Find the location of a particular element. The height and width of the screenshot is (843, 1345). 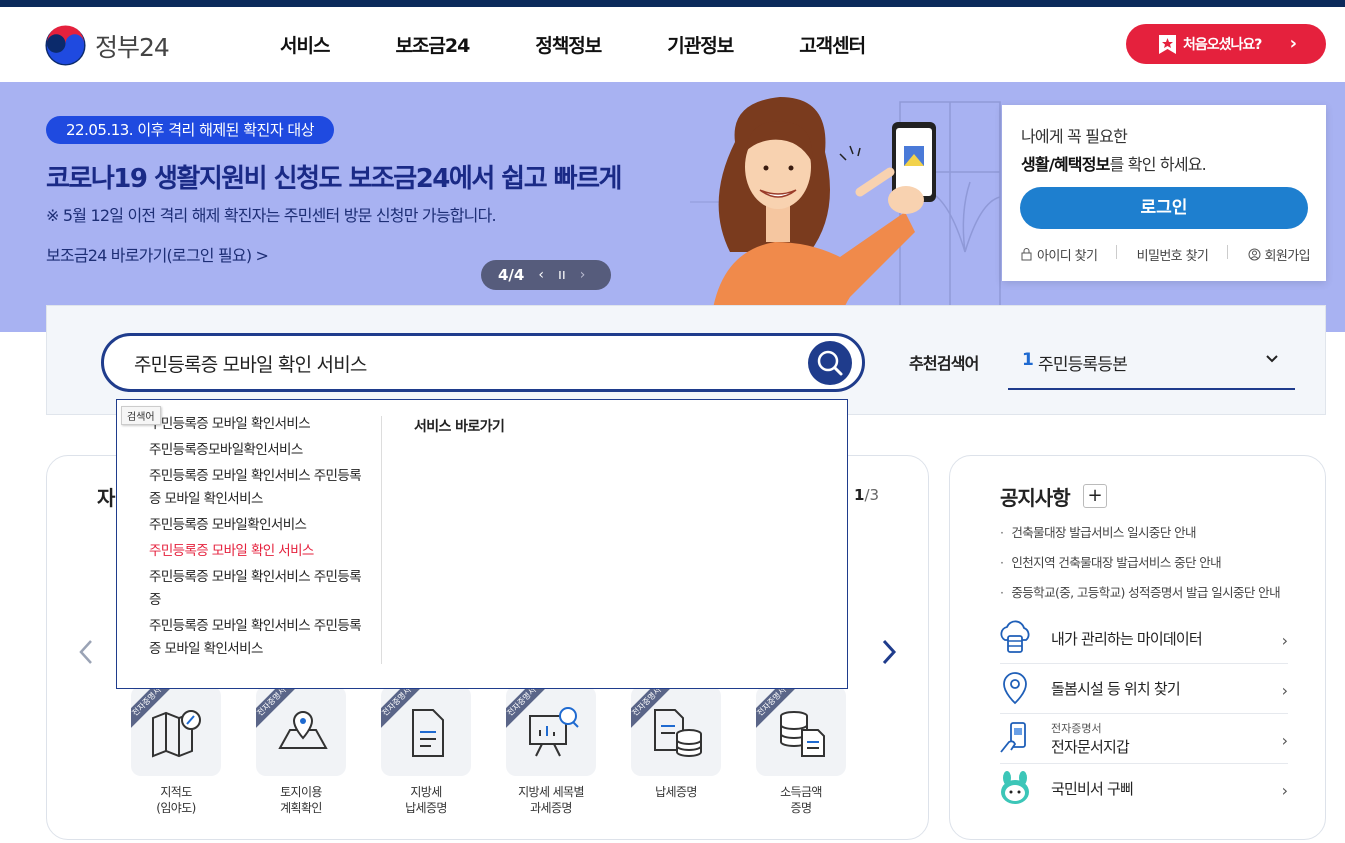

service-item-land-use: 전자증명서 토지이용 계획확인 is located at coordinates (301, 751).